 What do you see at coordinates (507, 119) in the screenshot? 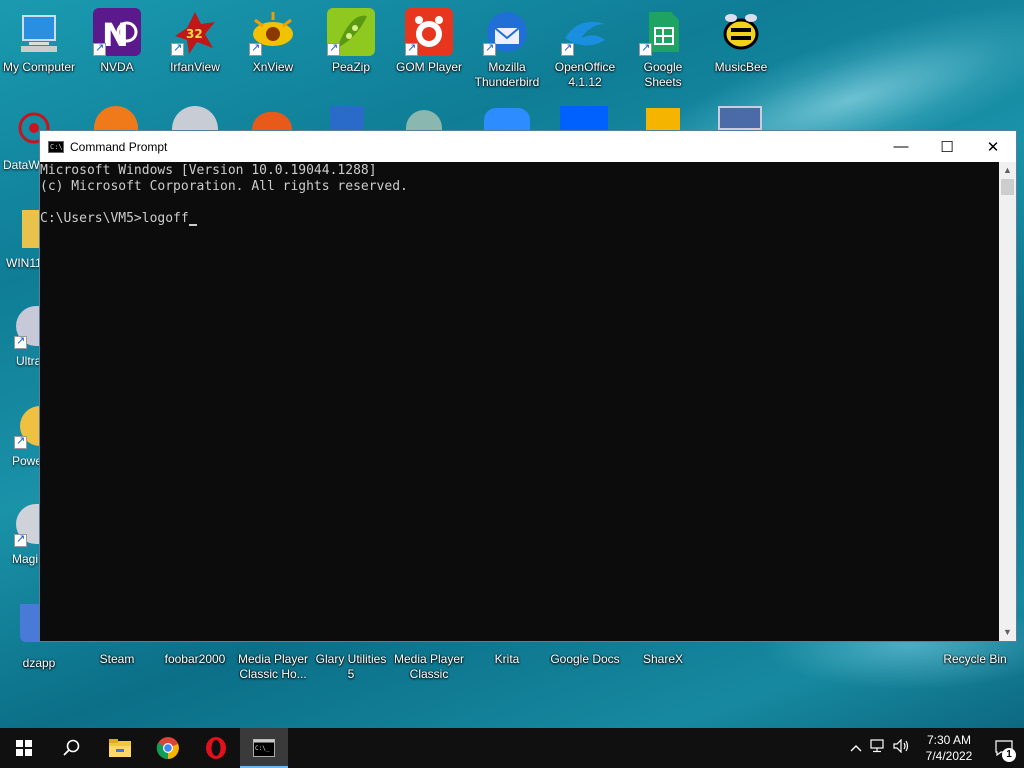
I see `desktop-icon-partial-zoom` at bounding box center [507, 119].